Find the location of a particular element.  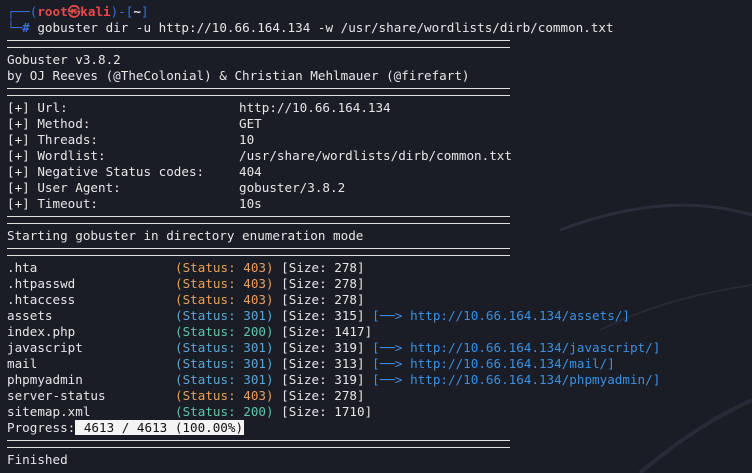

config-label: [+] User Agent: is located at coordinates (64, 187).